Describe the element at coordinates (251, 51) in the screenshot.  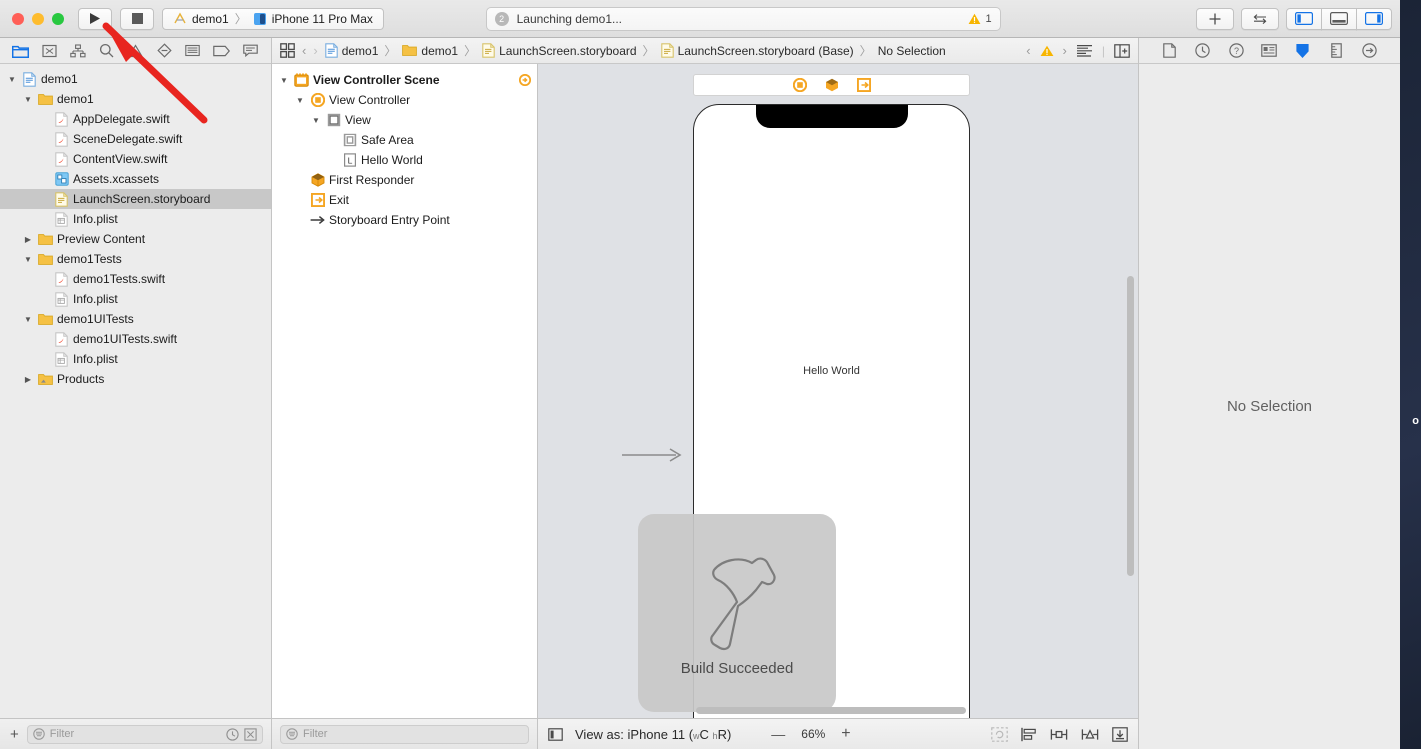
I see `report-navigator-tab` at that location.